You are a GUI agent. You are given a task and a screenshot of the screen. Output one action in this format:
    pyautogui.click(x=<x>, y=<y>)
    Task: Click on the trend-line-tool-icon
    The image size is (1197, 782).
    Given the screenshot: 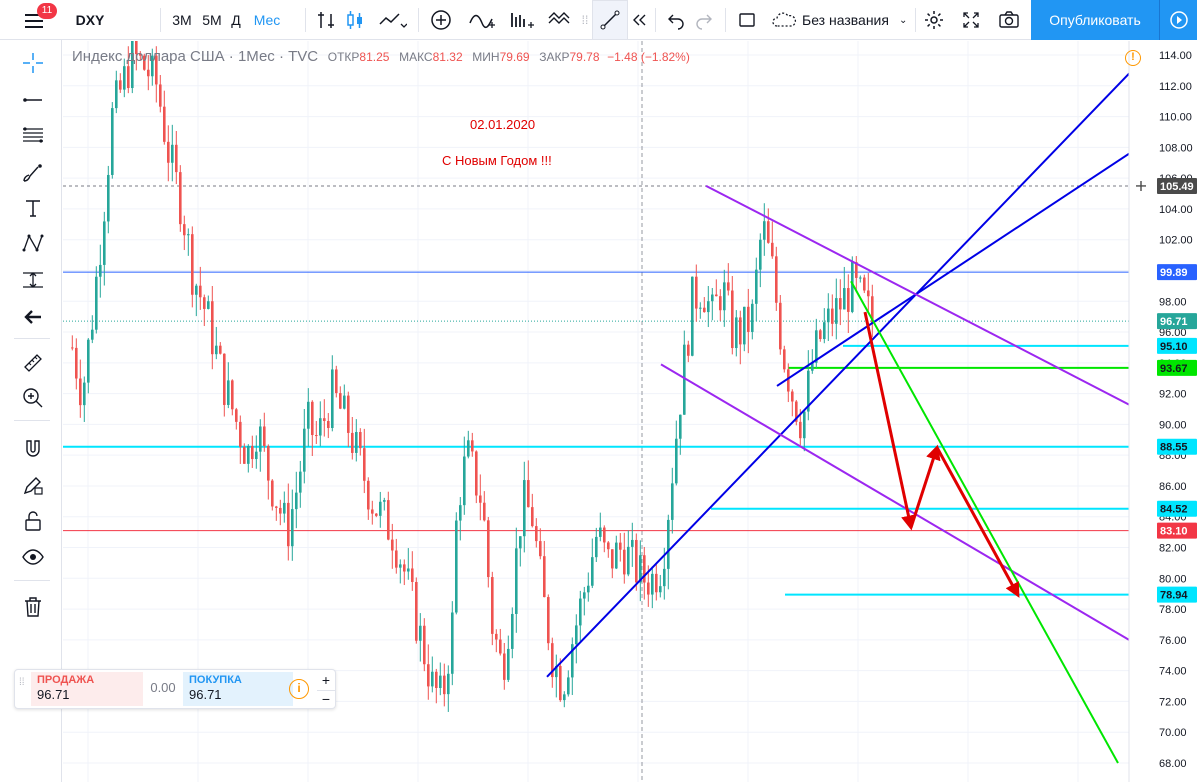 What is the action you would take?
    pyautogui.click(x=33, y=100)
    